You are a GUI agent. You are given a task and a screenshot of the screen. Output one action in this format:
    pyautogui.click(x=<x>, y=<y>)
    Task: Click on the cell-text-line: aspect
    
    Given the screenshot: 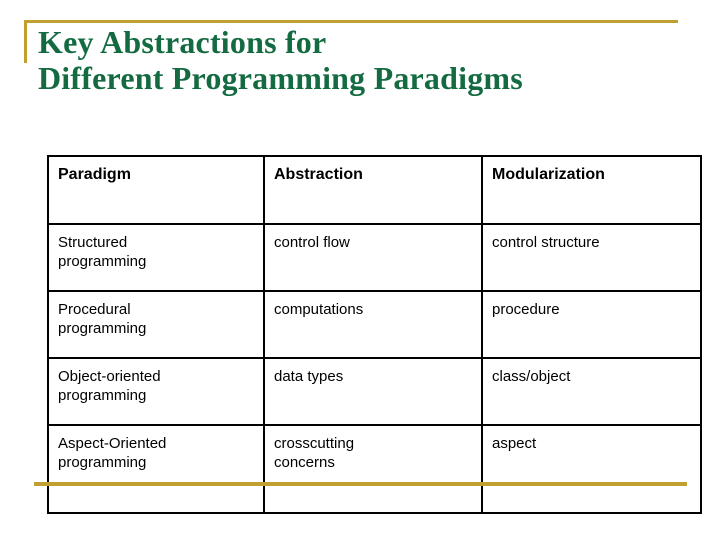 What is the action you would take?
    pyautogui.click(x=514, y=443)
    